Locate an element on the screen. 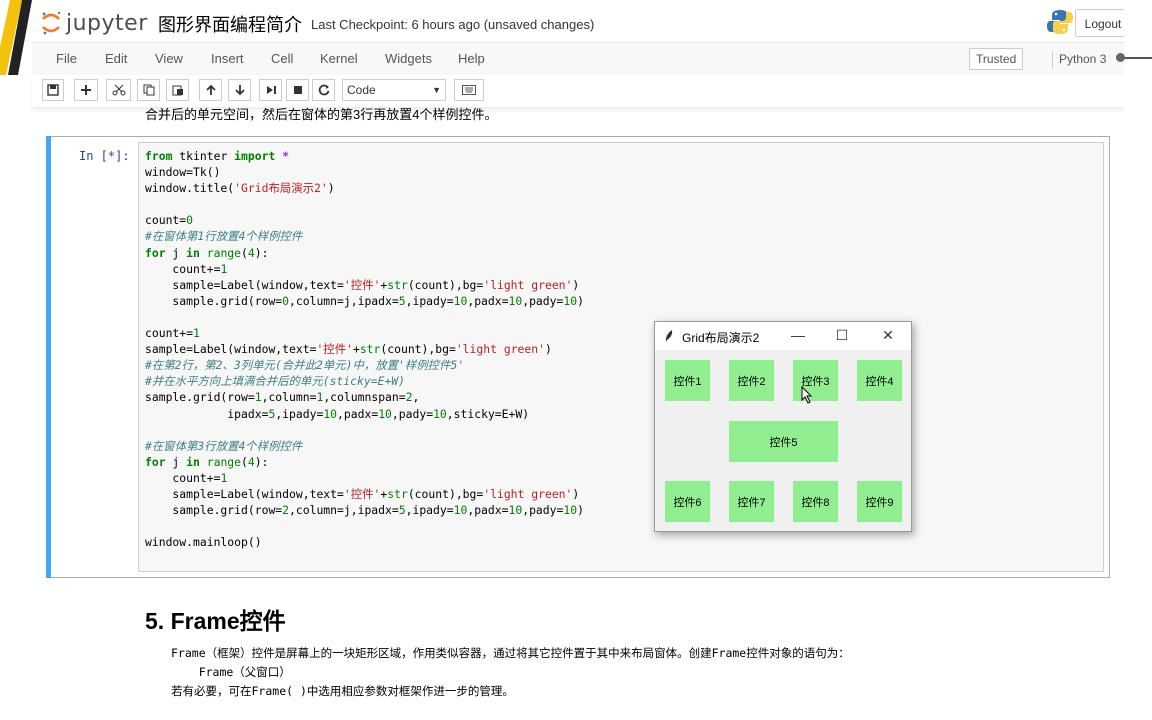 This screenshot has height=720, width=1152. tk-label-8: 控件8 is located at coordinates (815, 501).